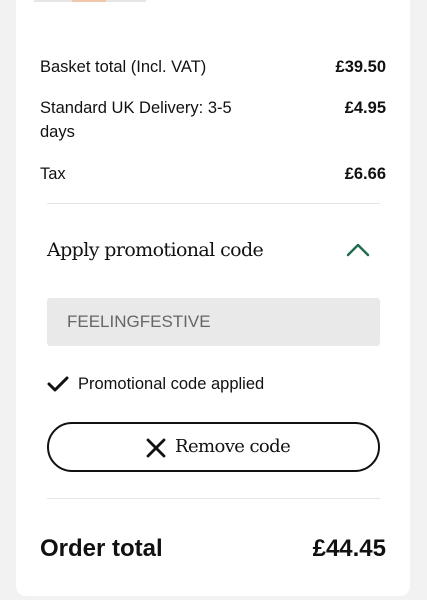 The height and width of the screenshot is (600, 427). What do you see at coordinates (155, 250) in the screenshot?
I see `promo-code-title: Apply promotional code` at bounding box center [155, 250].